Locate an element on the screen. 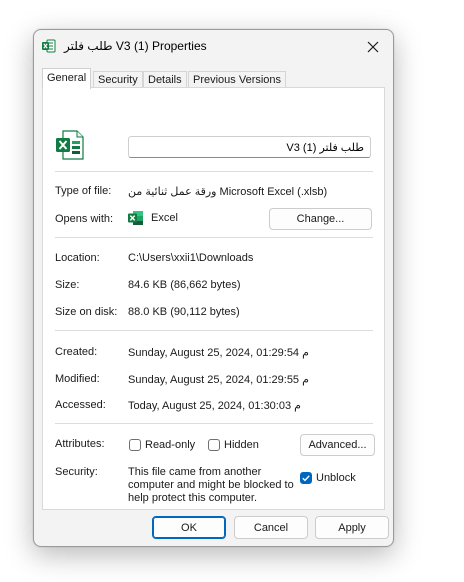  close-icon is located at coordinates (373, 47).